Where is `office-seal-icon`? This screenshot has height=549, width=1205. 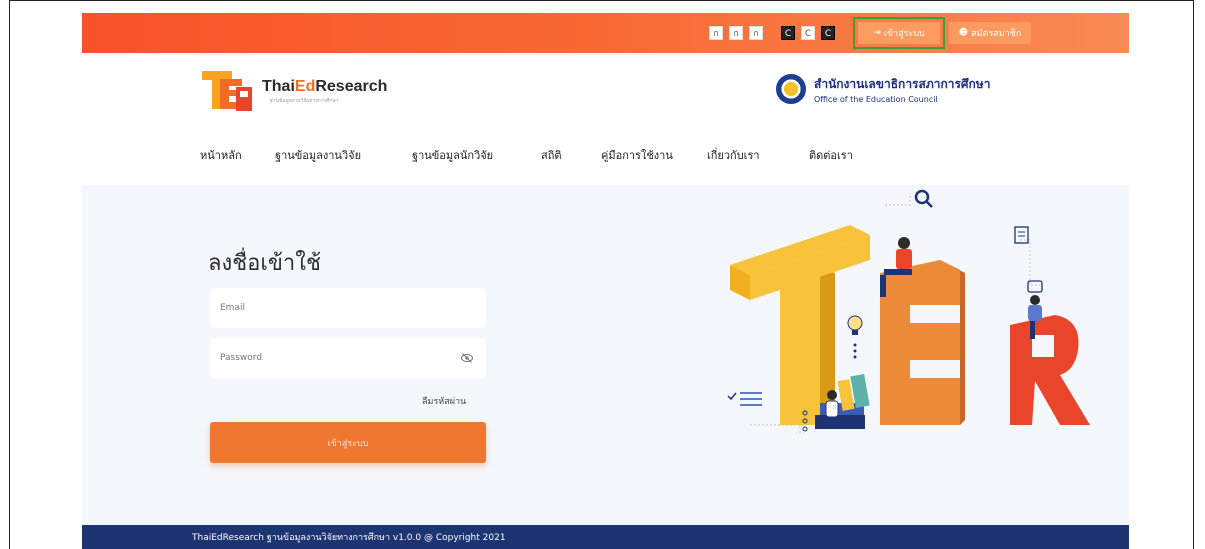
office-seal-icon is located at coordinates (791, 89).